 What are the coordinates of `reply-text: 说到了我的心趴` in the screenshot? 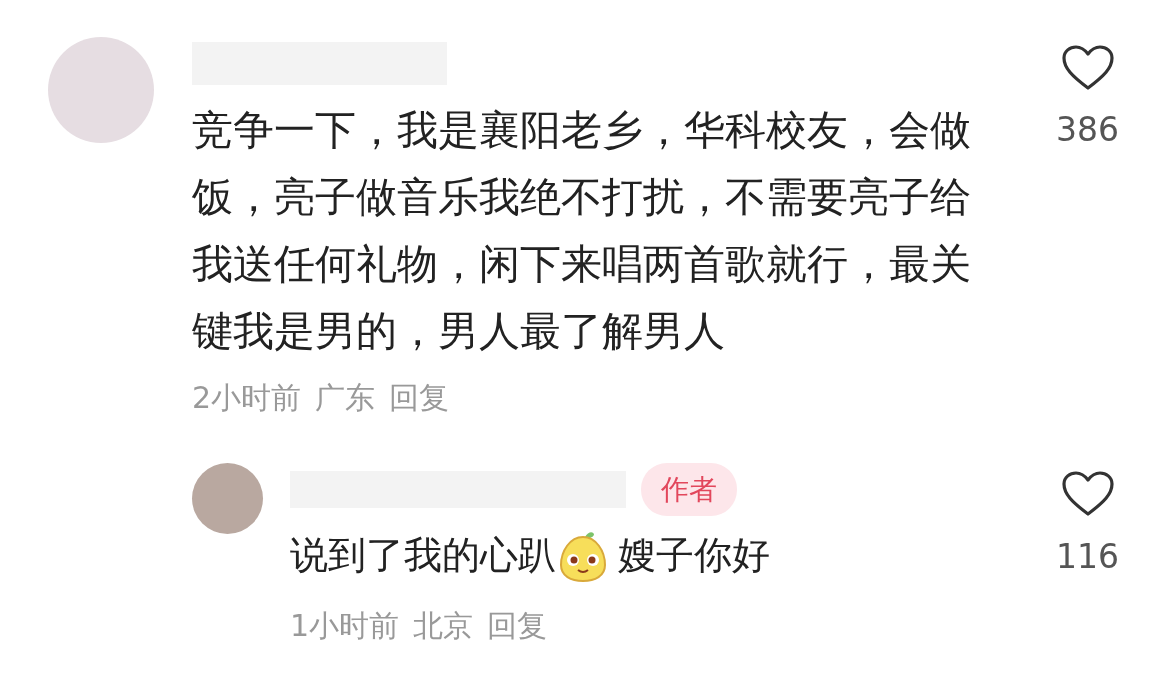 It's located at (423, 555).